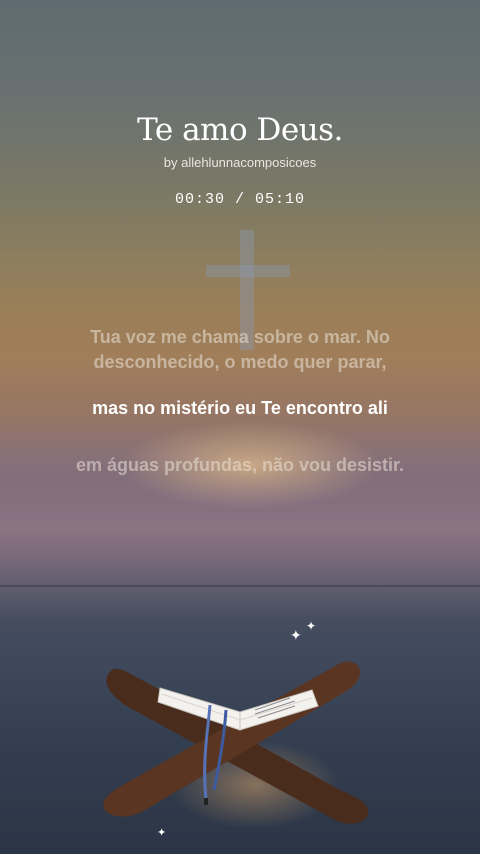  I want to click on bible-stand-illustration, so click(236, 742).